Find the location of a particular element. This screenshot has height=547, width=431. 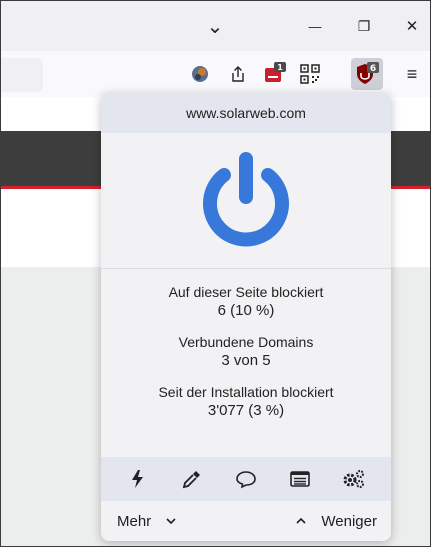

logger-button is located at coordinates (300, 479).